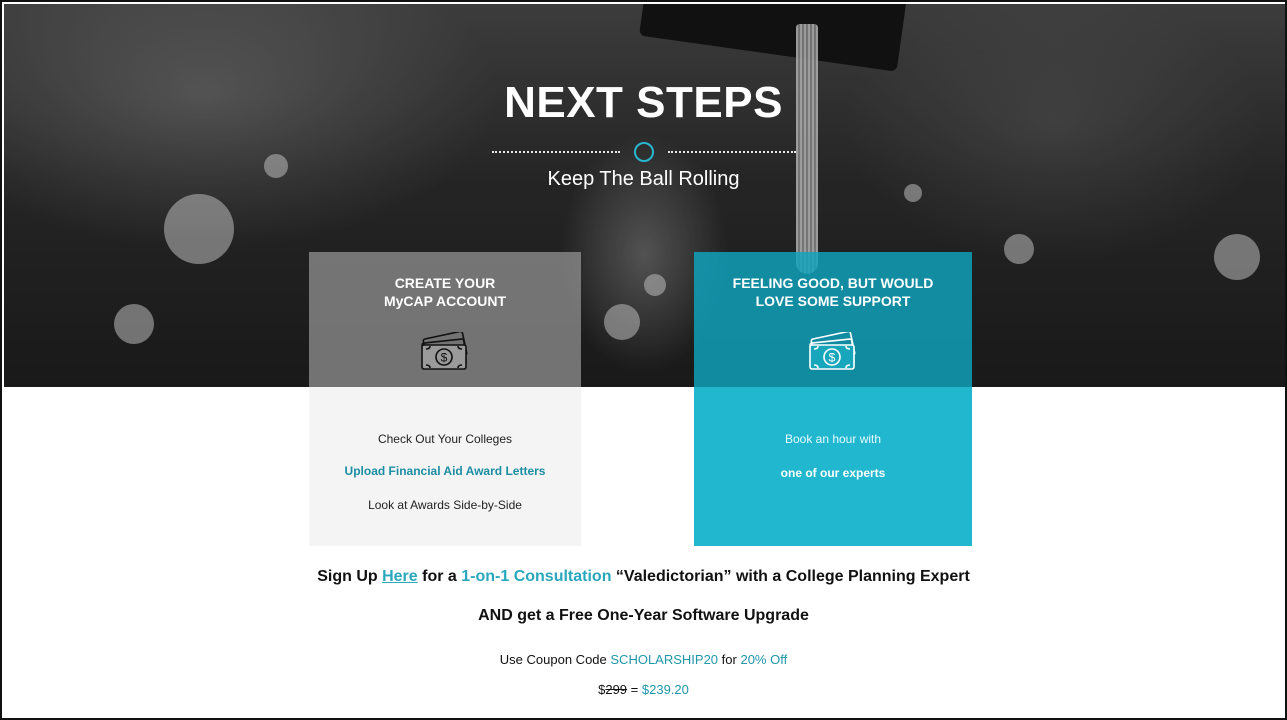 This screenshot has height=720, width=1287. I want to click on cta-upgrade: AND get a Free One-Year Software Upgrade, so click(643, 615).